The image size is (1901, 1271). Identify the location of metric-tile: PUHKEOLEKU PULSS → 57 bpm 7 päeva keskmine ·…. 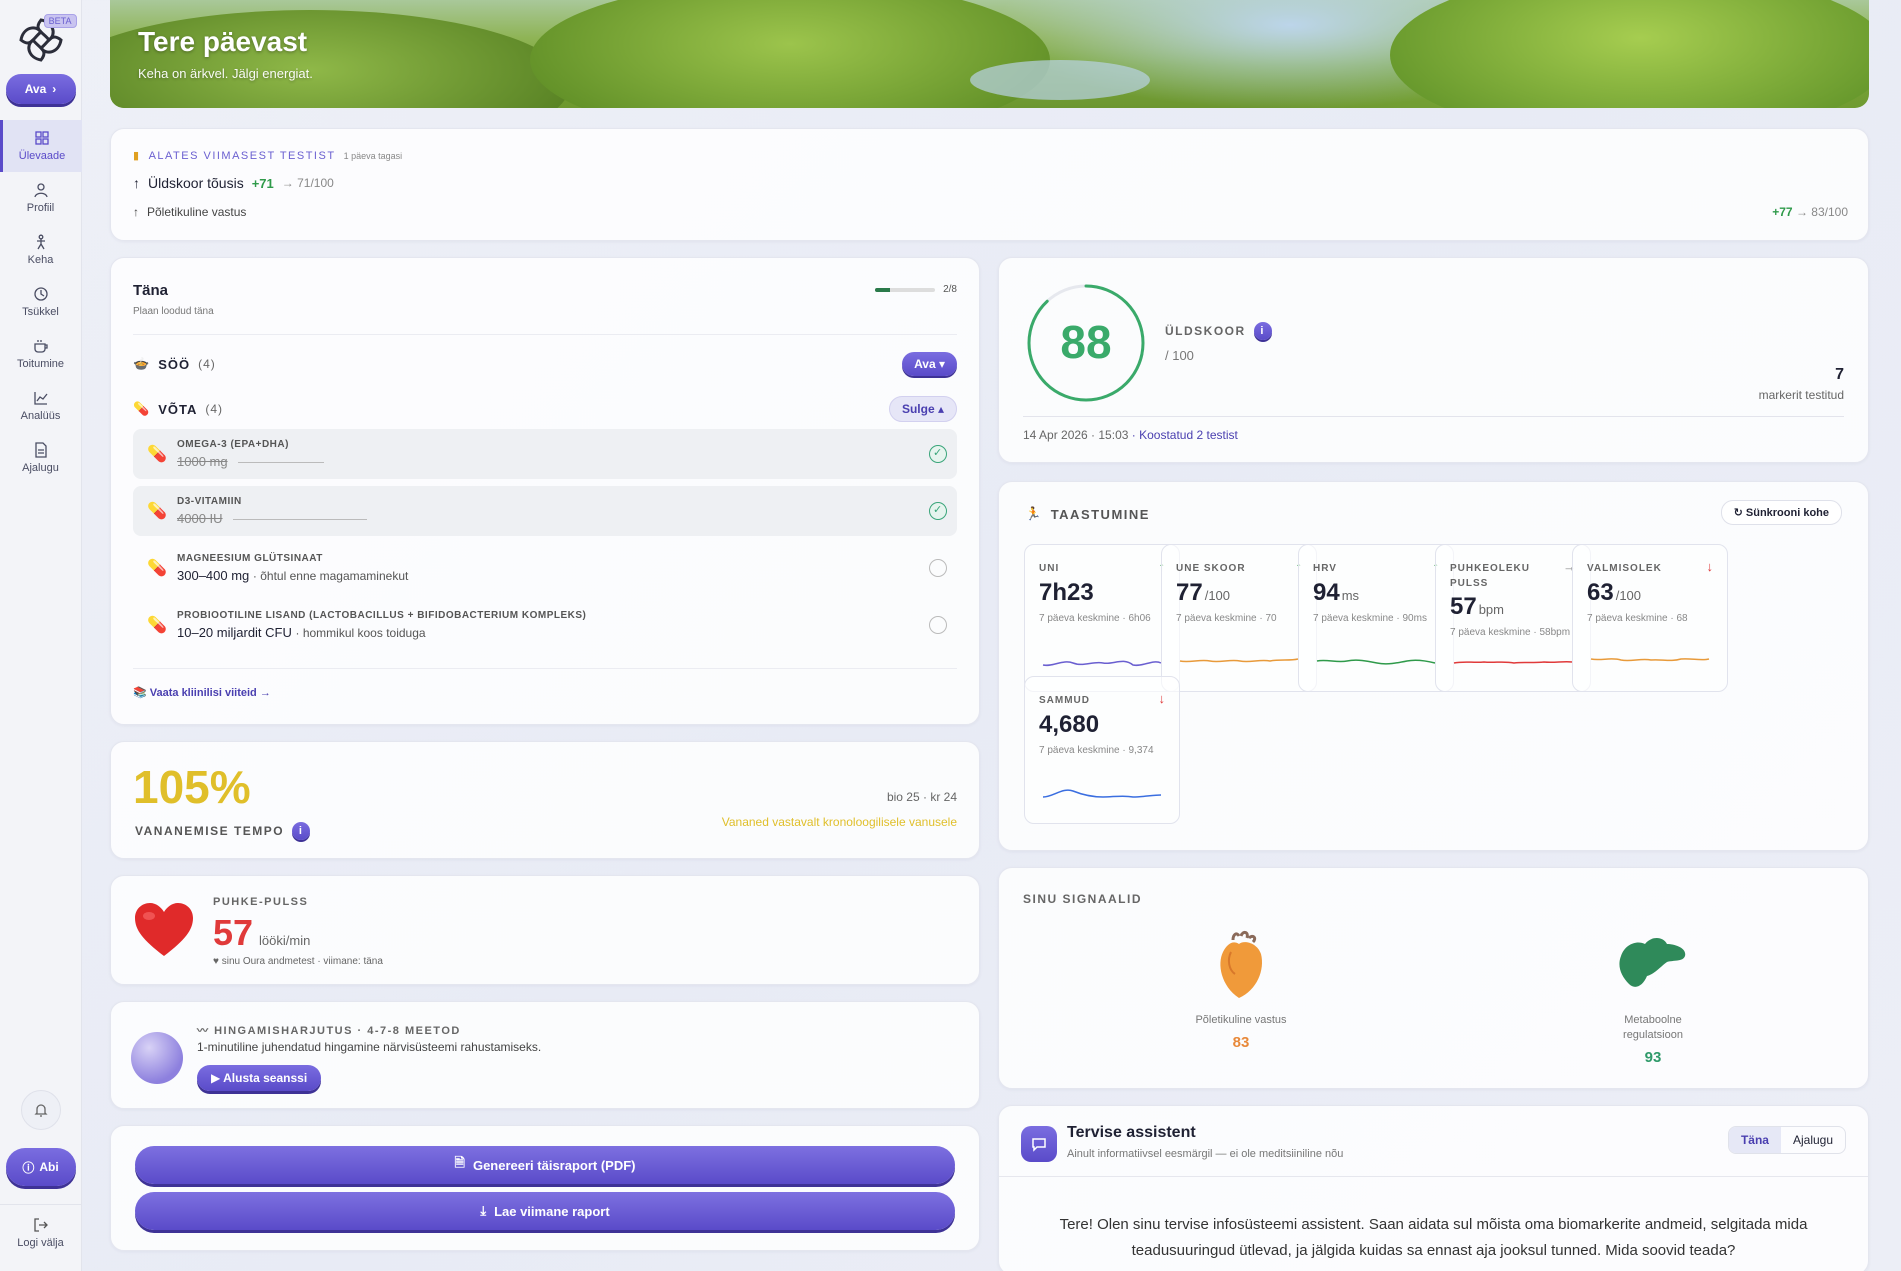
(1513, 618).